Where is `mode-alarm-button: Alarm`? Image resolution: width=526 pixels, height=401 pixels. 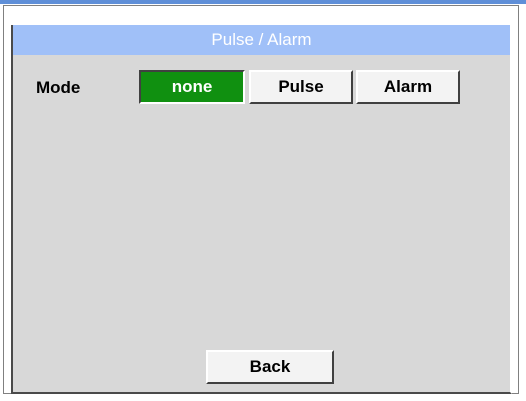
mode-alarm-button: Alarm is located at coordinates (408, 87).